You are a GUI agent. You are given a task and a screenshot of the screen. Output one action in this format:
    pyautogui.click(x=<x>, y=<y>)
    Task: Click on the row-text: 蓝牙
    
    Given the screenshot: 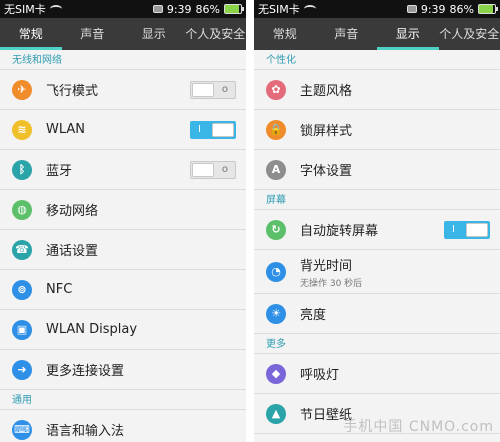 What is the action you would take?
    pyautogui.click(x=118, y=169)
    